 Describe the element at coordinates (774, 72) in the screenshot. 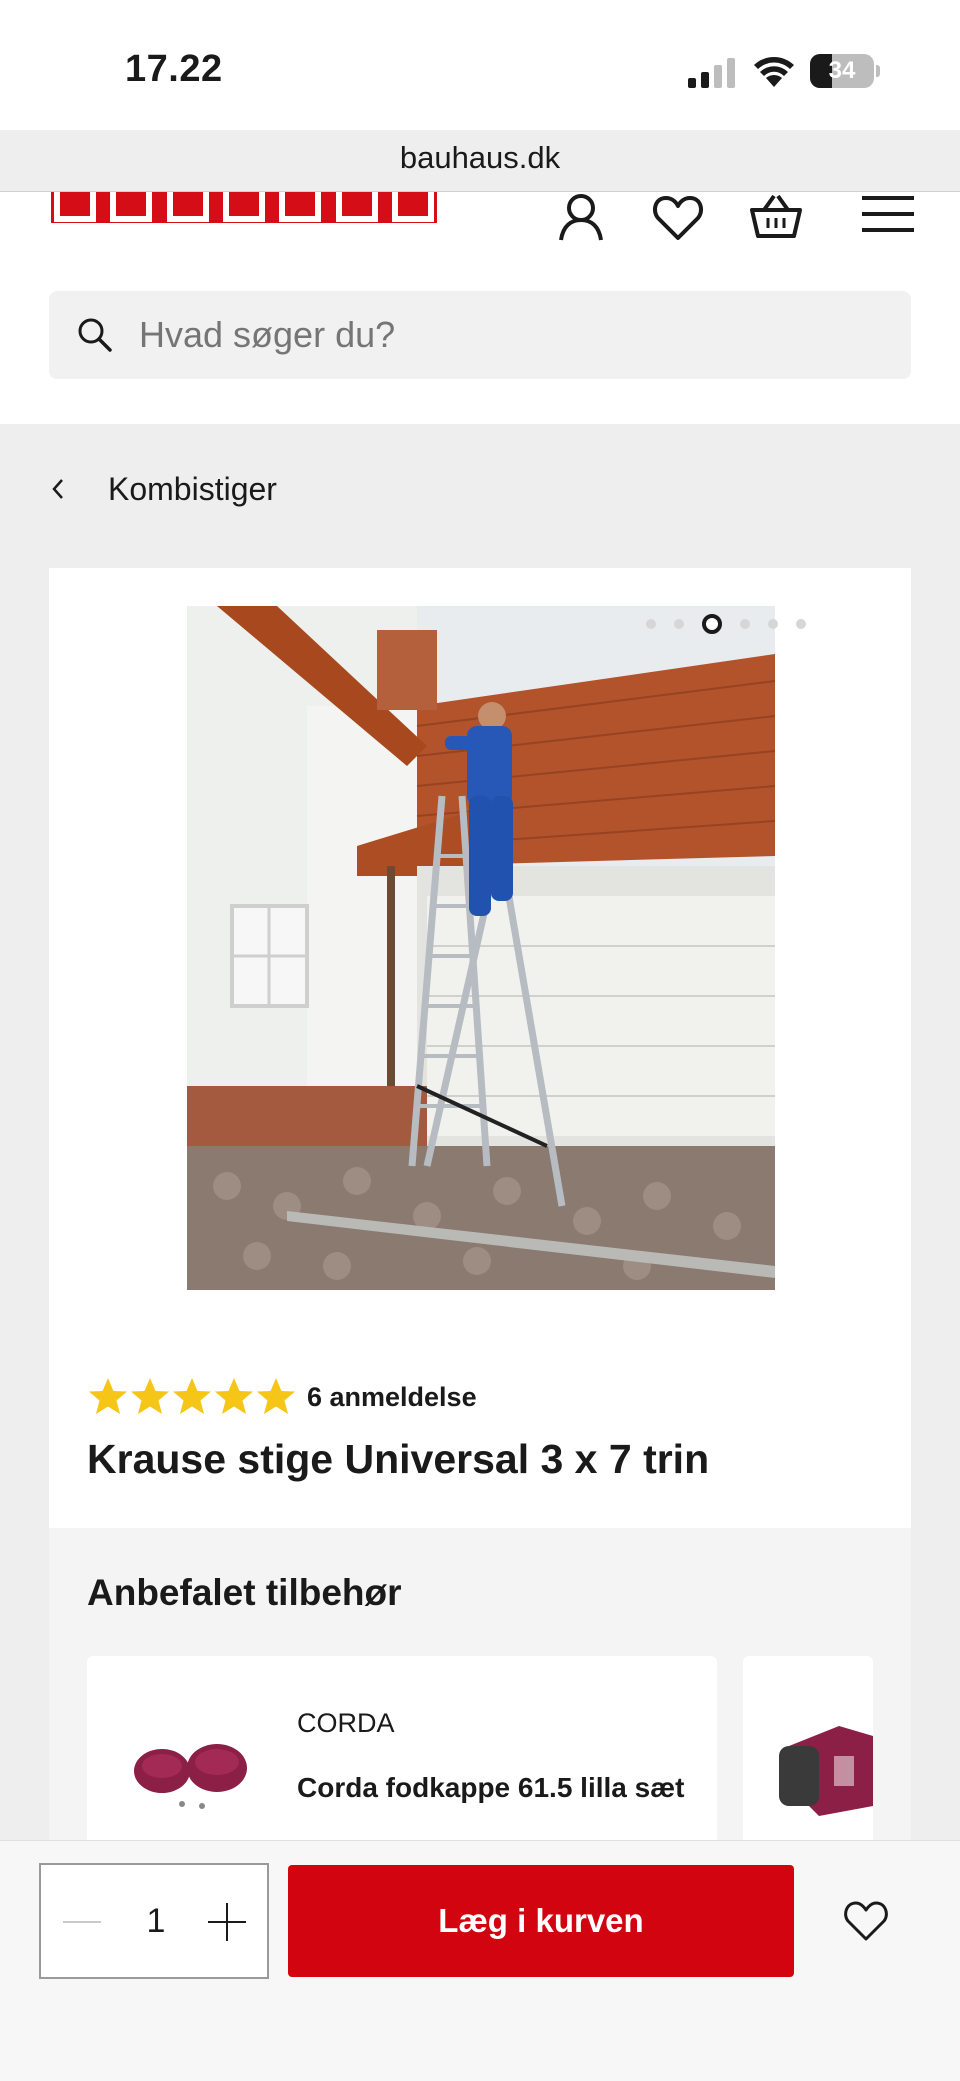

I see `wifi-icon` at that location.